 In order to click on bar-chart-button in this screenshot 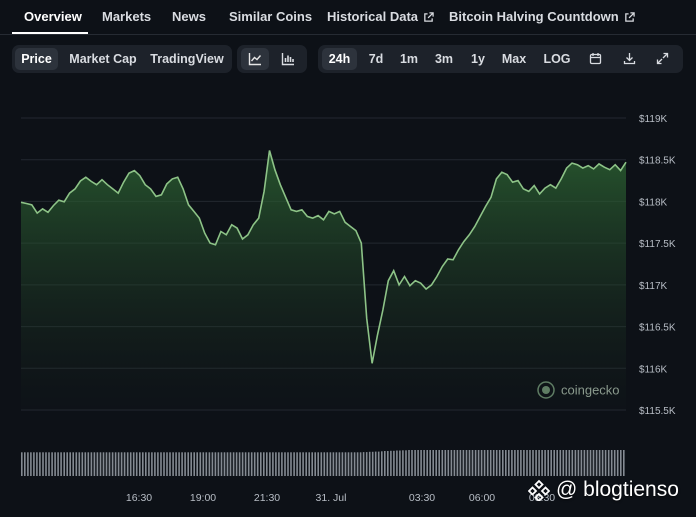, I will do `click(288, 59)`.